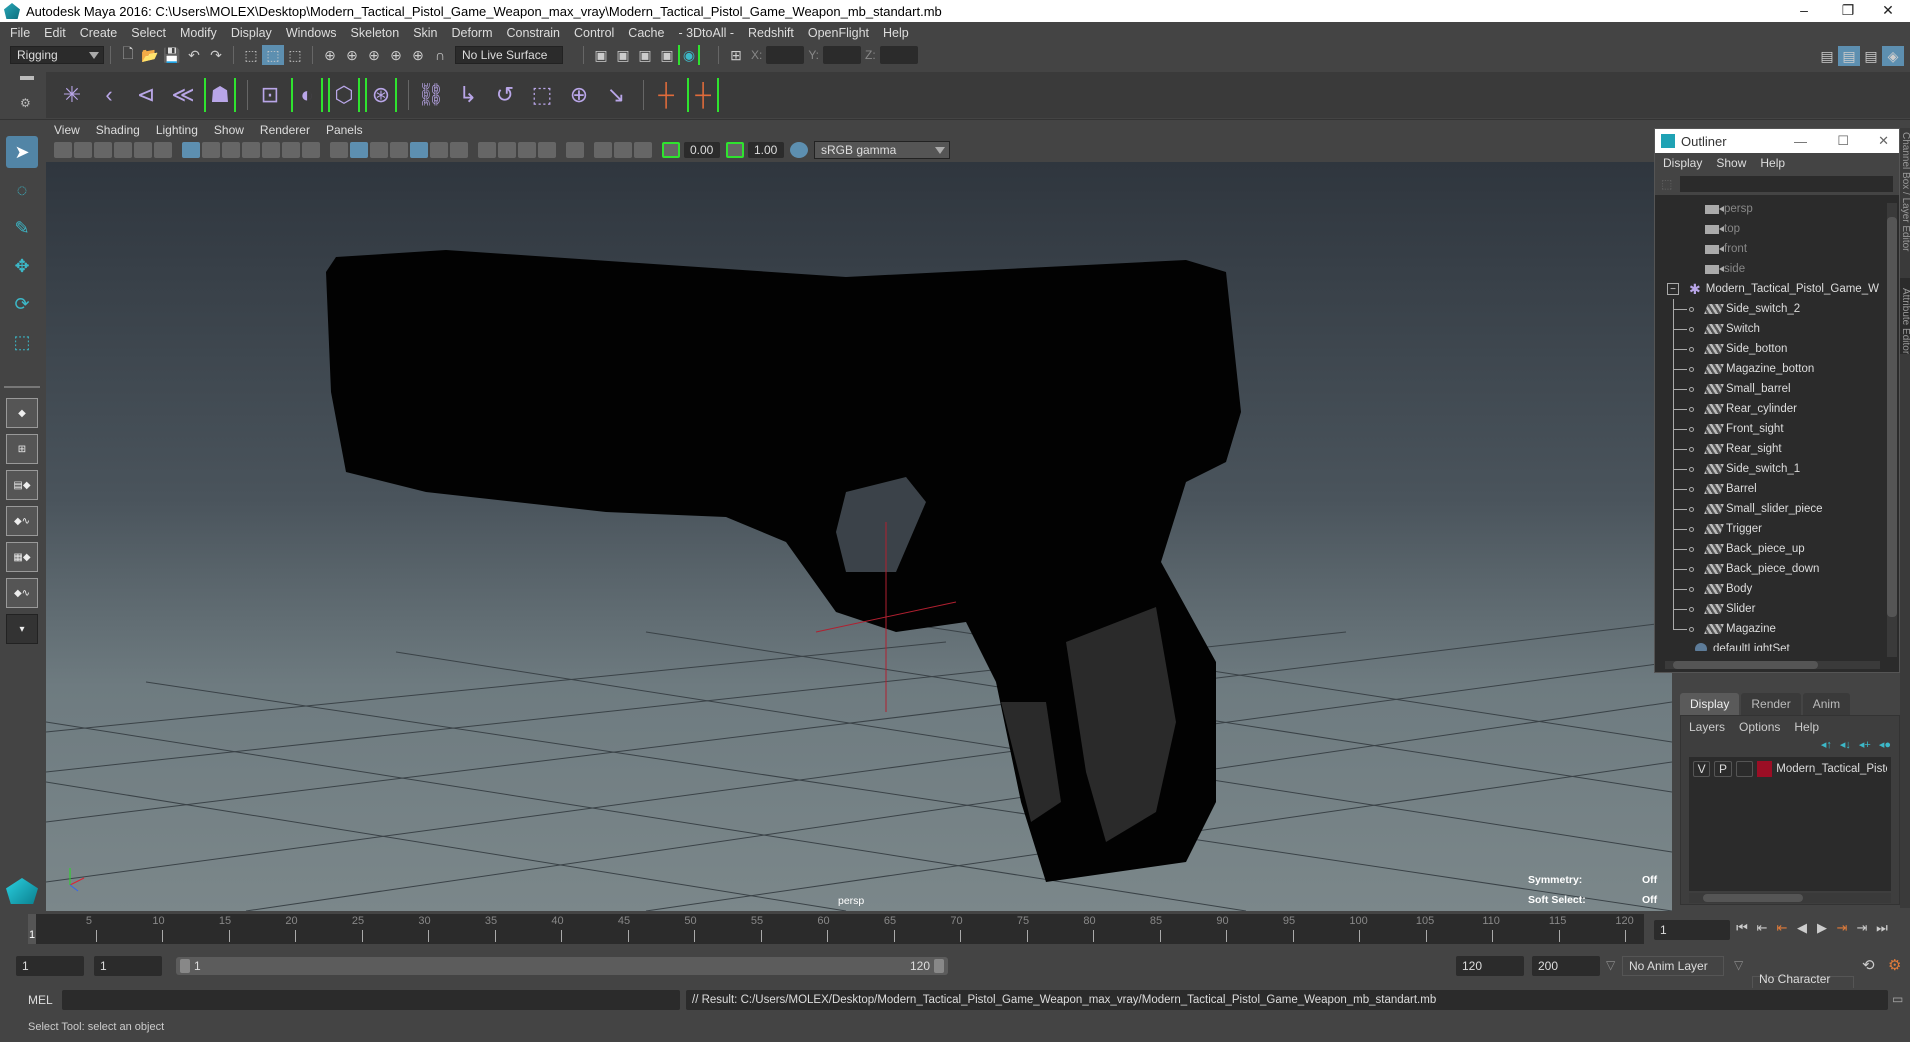 Image resolution: width=1910 pixels, height=1042 pixels. What do you see at coordinates (143, 150) in the screenshot?
I see `2d-pan-zoom-icon` at bounding box center [143, 150].